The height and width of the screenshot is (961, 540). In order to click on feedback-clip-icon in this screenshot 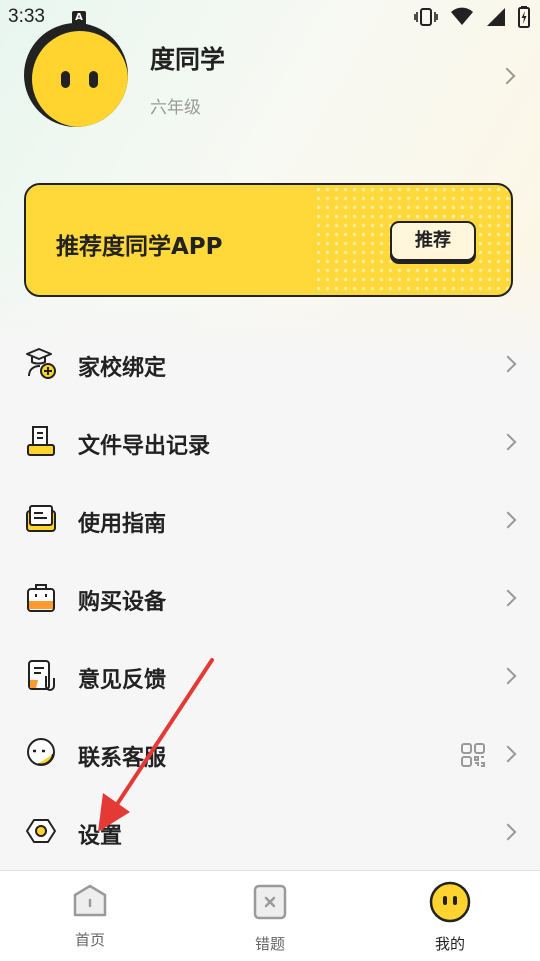, I will do `click(41, 675)`.